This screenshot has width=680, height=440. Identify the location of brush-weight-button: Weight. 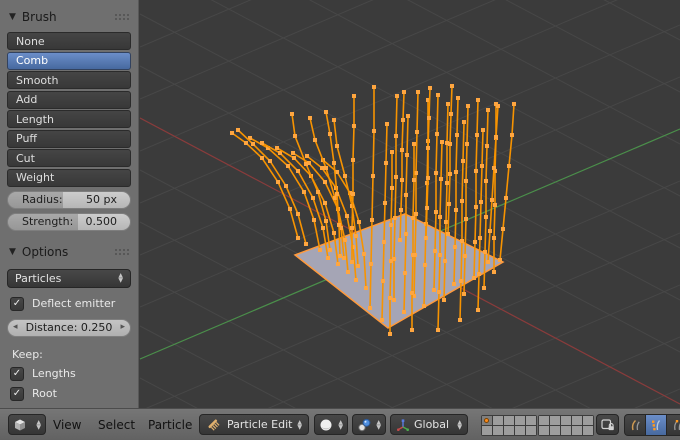
(69, 177).